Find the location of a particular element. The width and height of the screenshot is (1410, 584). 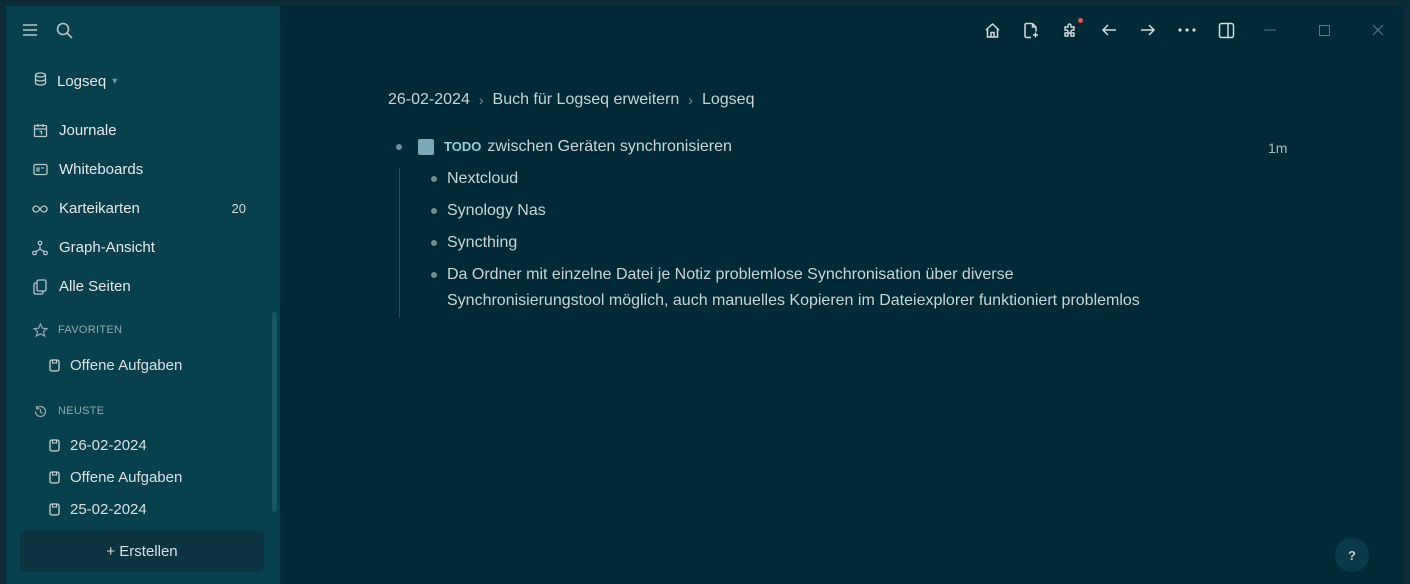

history-icon is located at coordinates (40, 411).